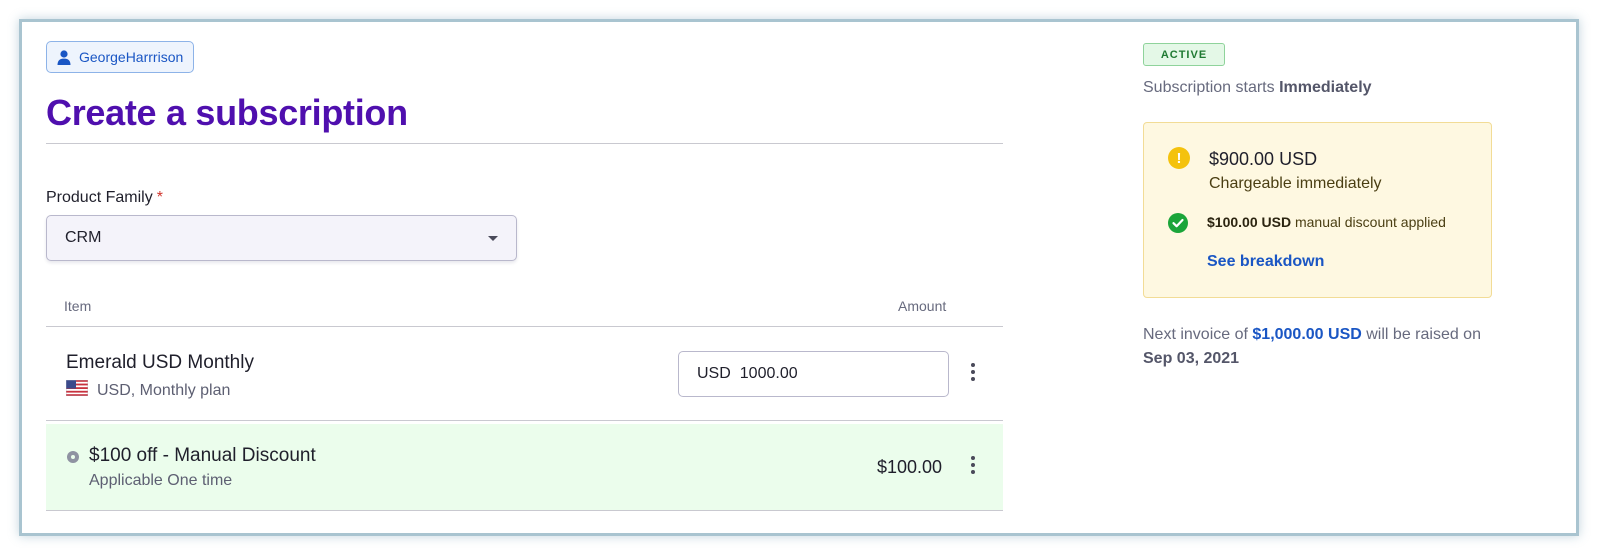 This screenshot has height=556, width=1600. What do you see at coordinates (281, 238) in the screenshot?
I see `product-family-select: CRM` at bounding box center [281, 238].